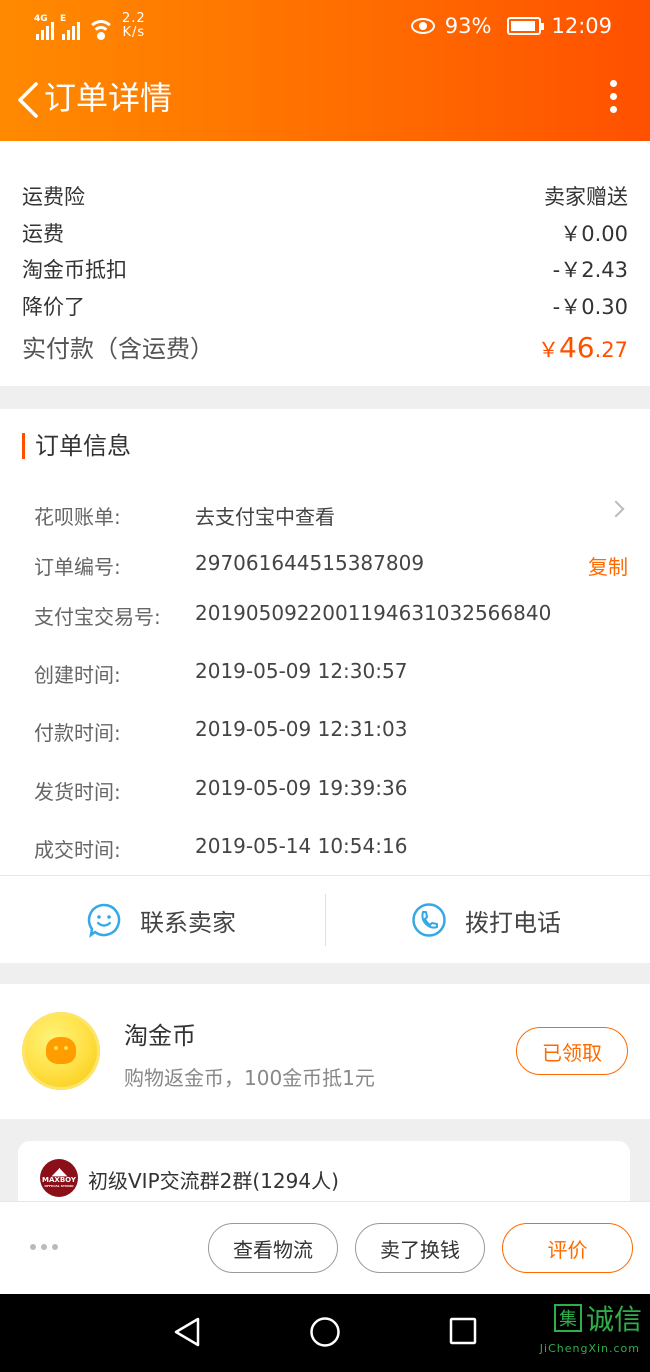  Describe the element at coordinates (70, 27) in the screenshot. I see `signal-icon: E` at that location.